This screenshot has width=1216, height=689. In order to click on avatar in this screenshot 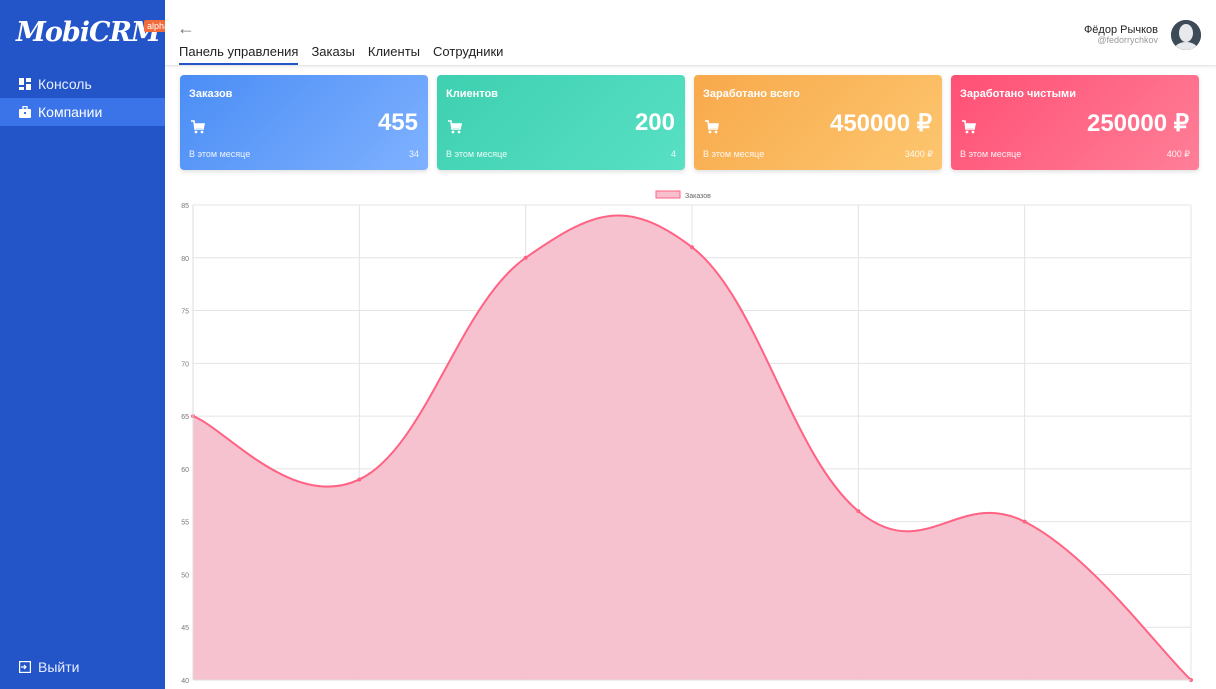, I will do `click(1186, 35)`.